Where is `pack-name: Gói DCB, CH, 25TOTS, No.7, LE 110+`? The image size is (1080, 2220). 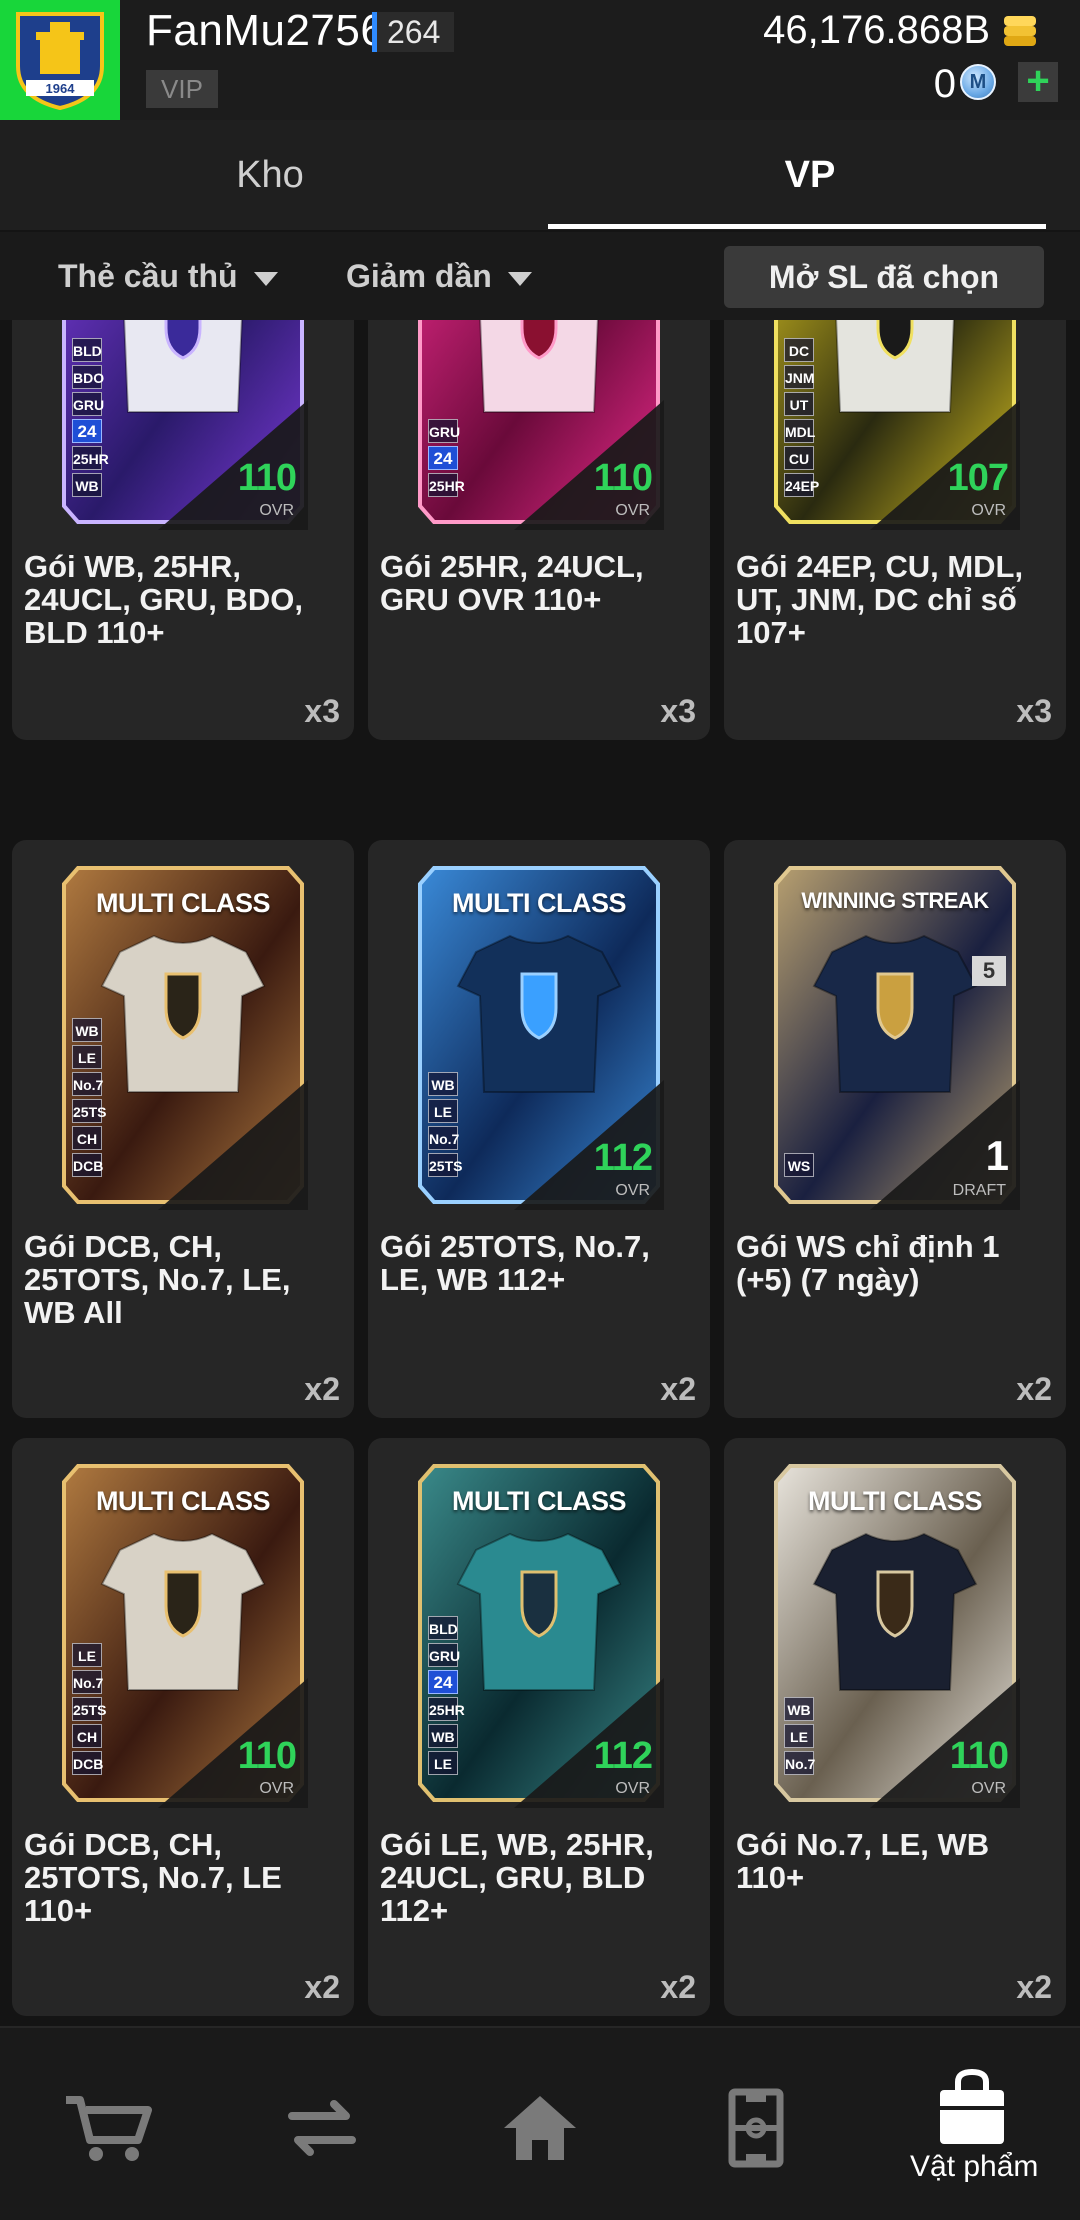
pack-name: Gói DCB, CH, 25TOTS, No.7, LE 110+ is located at coordinates (153, 1877).